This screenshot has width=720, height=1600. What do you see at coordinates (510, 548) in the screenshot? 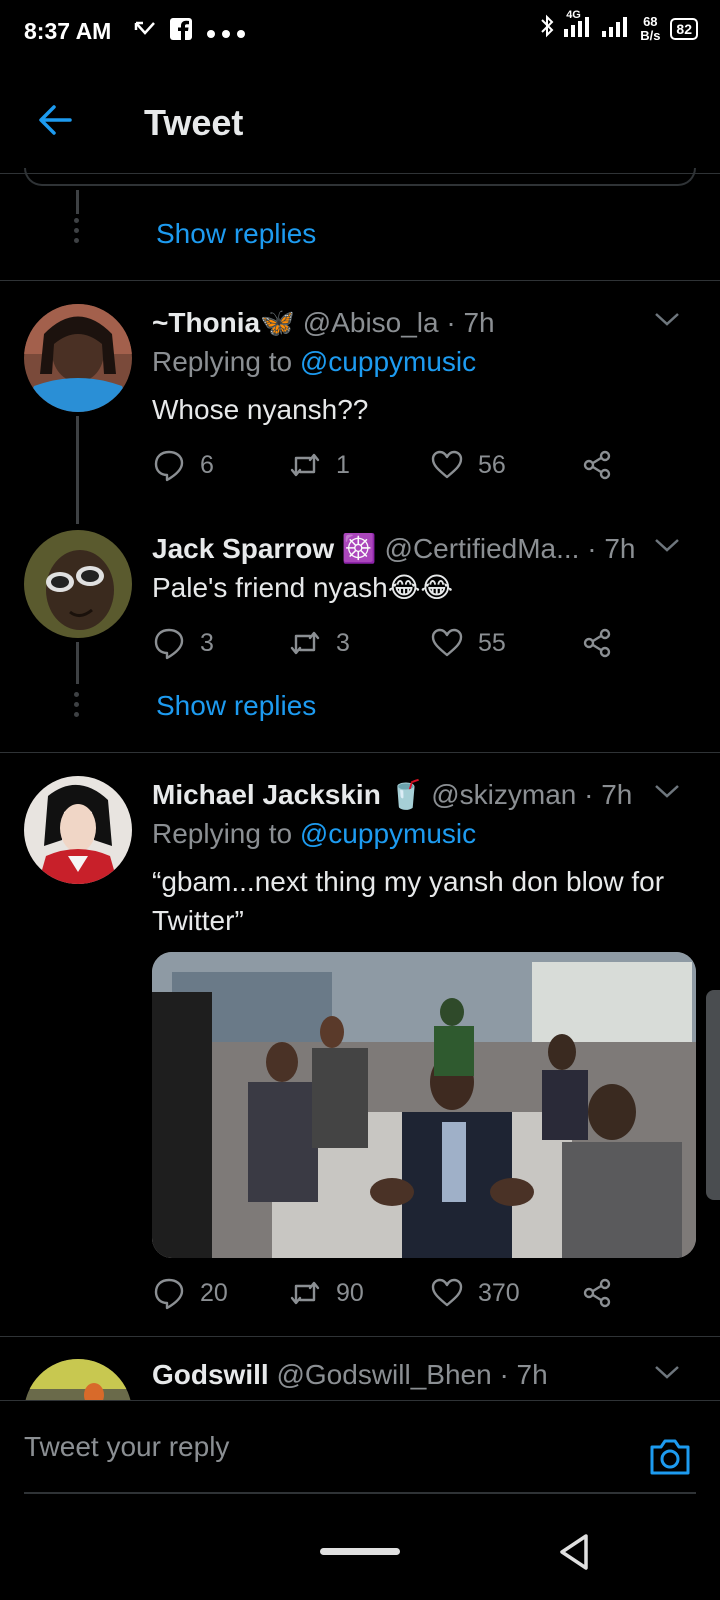
I see `handle-time: @CertifiedMa... · 7h` at bounding box center [510, 548].